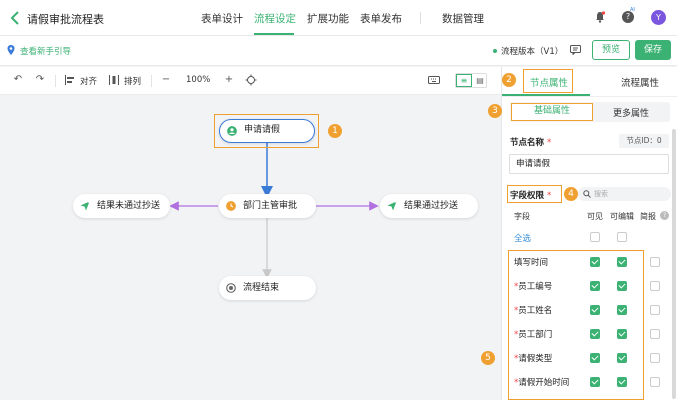 The image size is (677, 400). I want to click on arrange-label: 排列, so click(132, 81).